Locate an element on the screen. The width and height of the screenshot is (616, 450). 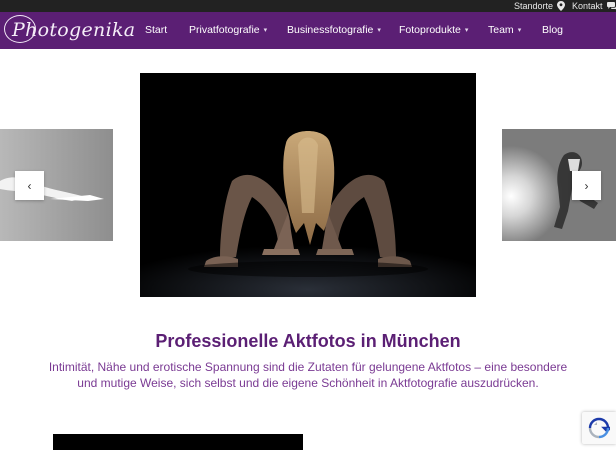
slider-next-button: › is located at coordinates (586, 185).